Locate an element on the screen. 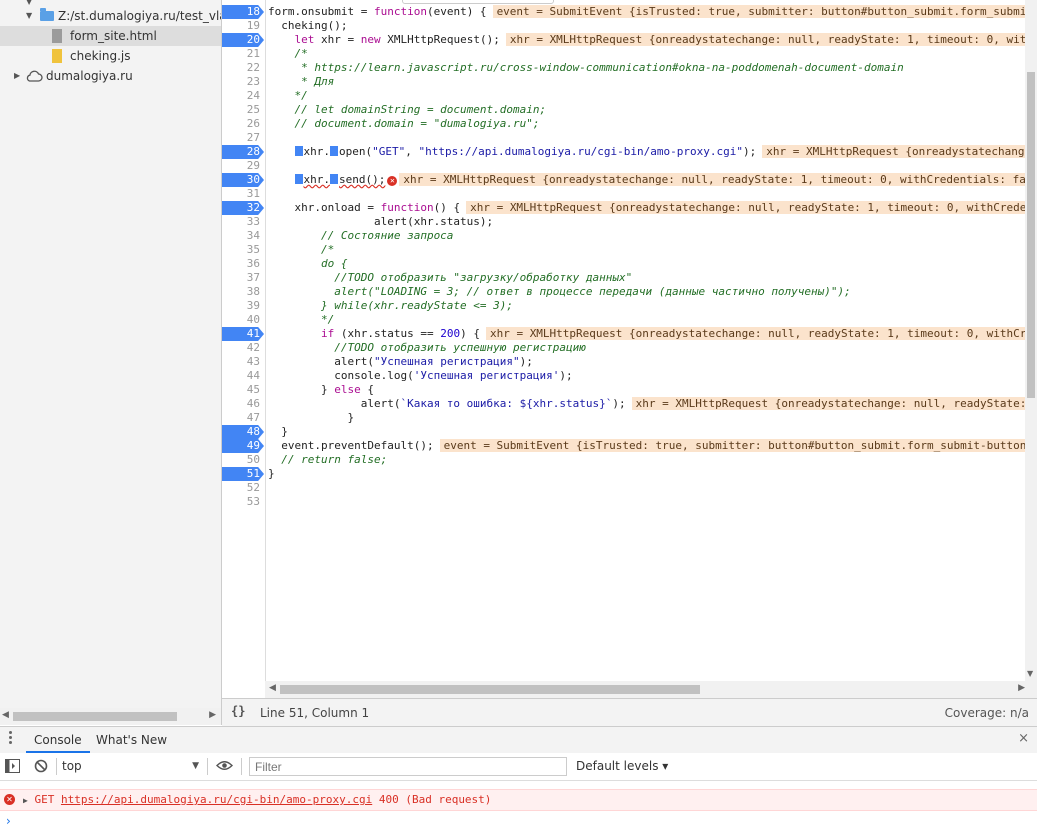  tab-whats-new: What's New is located at coordinates (131, 740).